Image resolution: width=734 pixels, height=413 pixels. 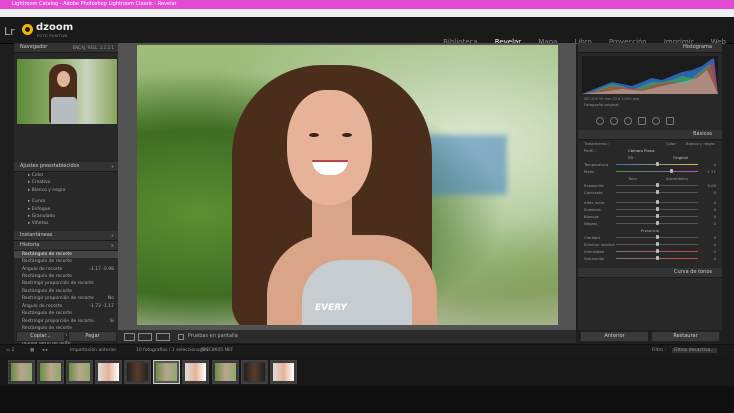 I want to click on before-after-icon, so click(x=145, y=337).